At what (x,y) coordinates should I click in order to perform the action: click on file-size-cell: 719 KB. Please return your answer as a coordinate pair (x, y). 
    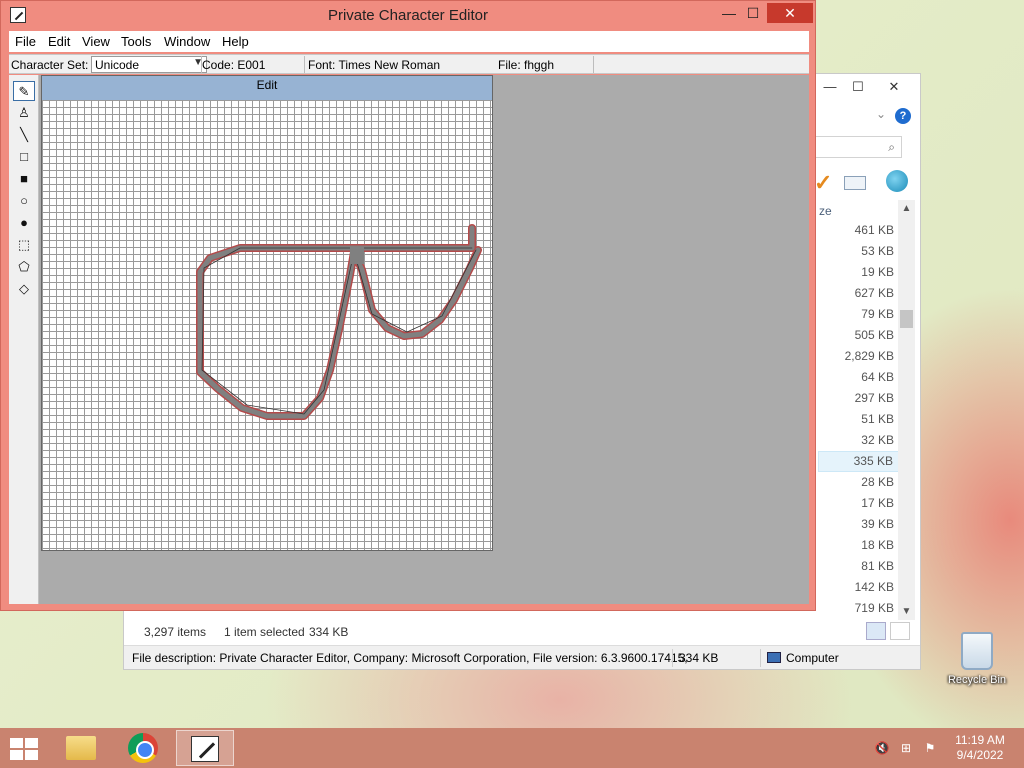
    Looking at the image, I should click on (859, 608).